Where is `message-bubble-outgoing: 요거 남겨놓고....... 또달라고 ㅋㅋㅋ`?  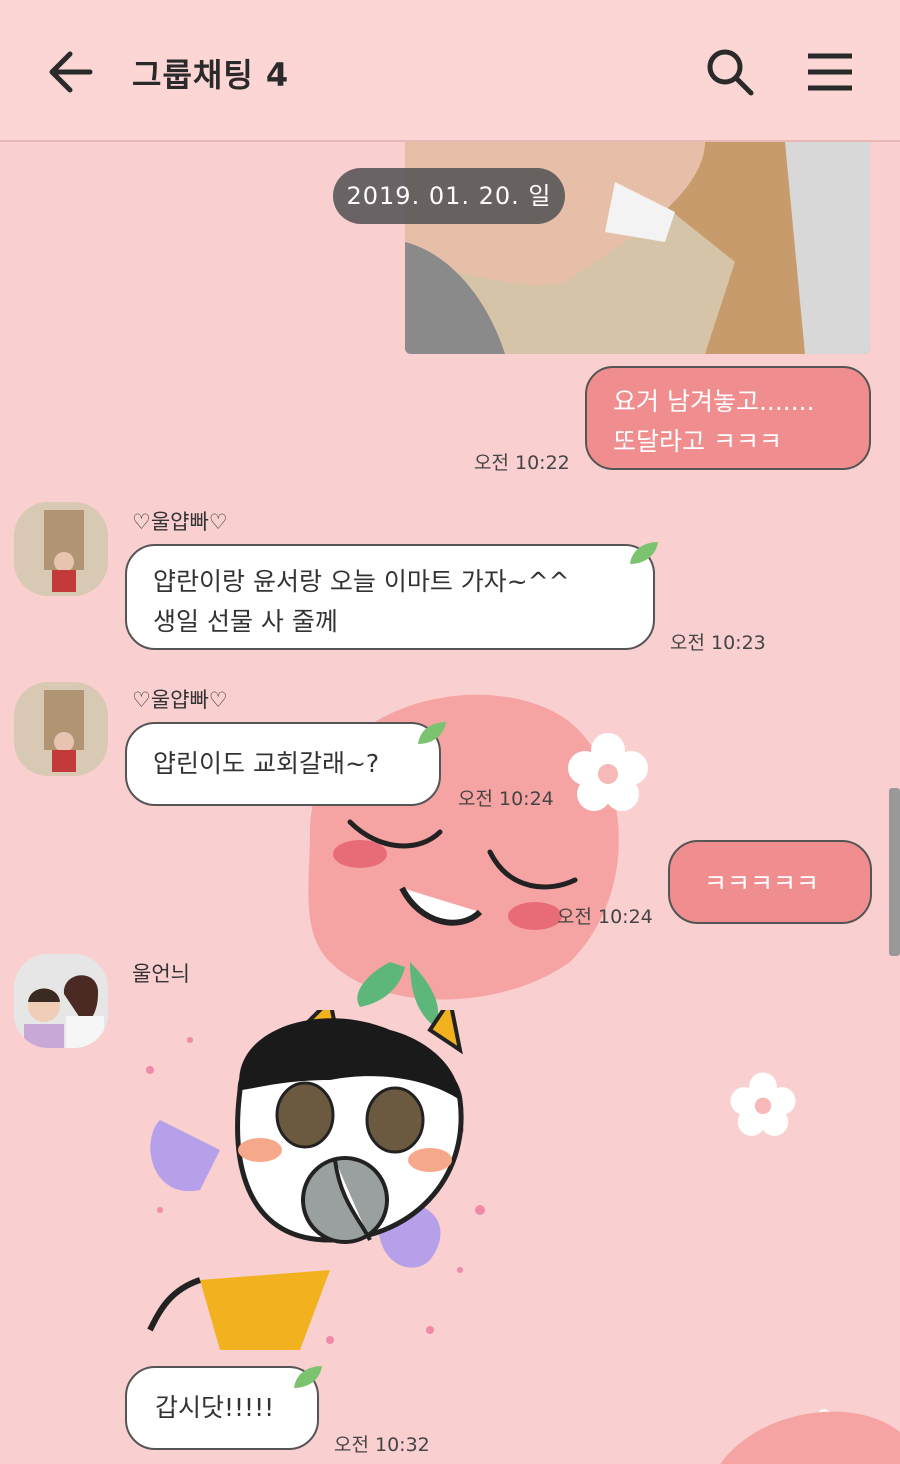
message-bubble-outgoing: 요거 남겨놓고....... 또달라고 ㅋㅋㅋ is located at coordinates (728, 418).